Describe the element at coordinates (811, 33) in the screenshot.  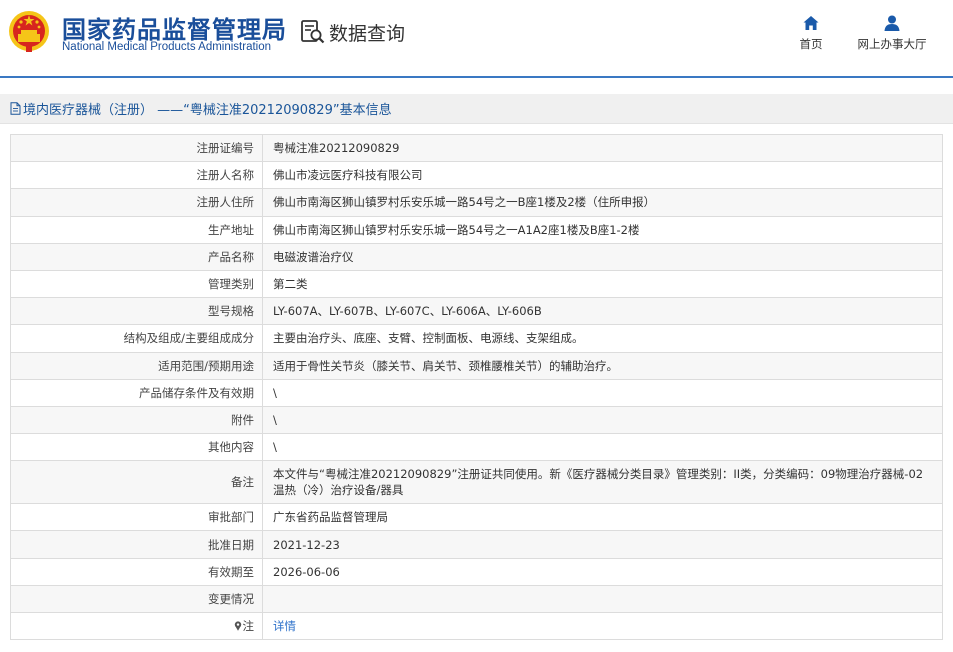
I see `nav-home: 首页` at that location.